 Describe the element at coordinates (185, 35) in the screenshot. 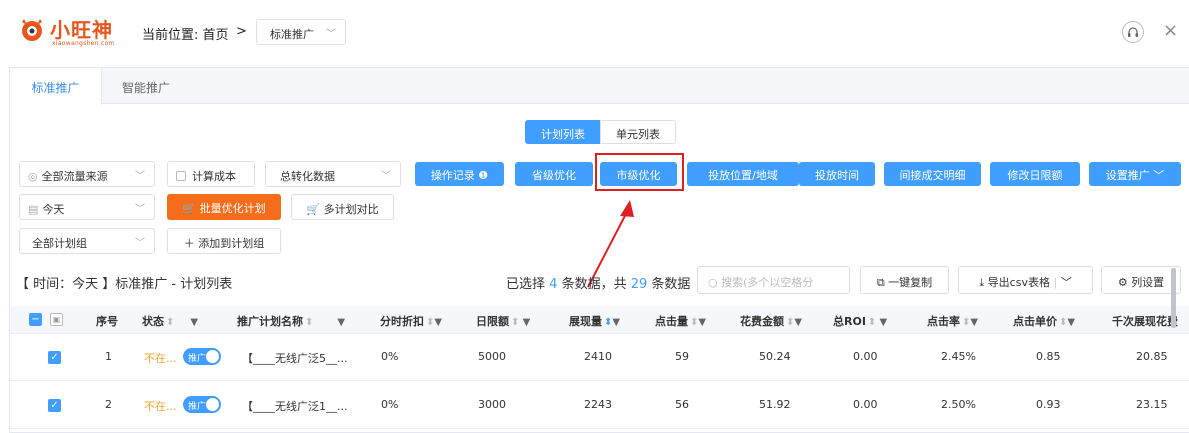

I see `breadcrumb: 当前位置: 首页` at that location.